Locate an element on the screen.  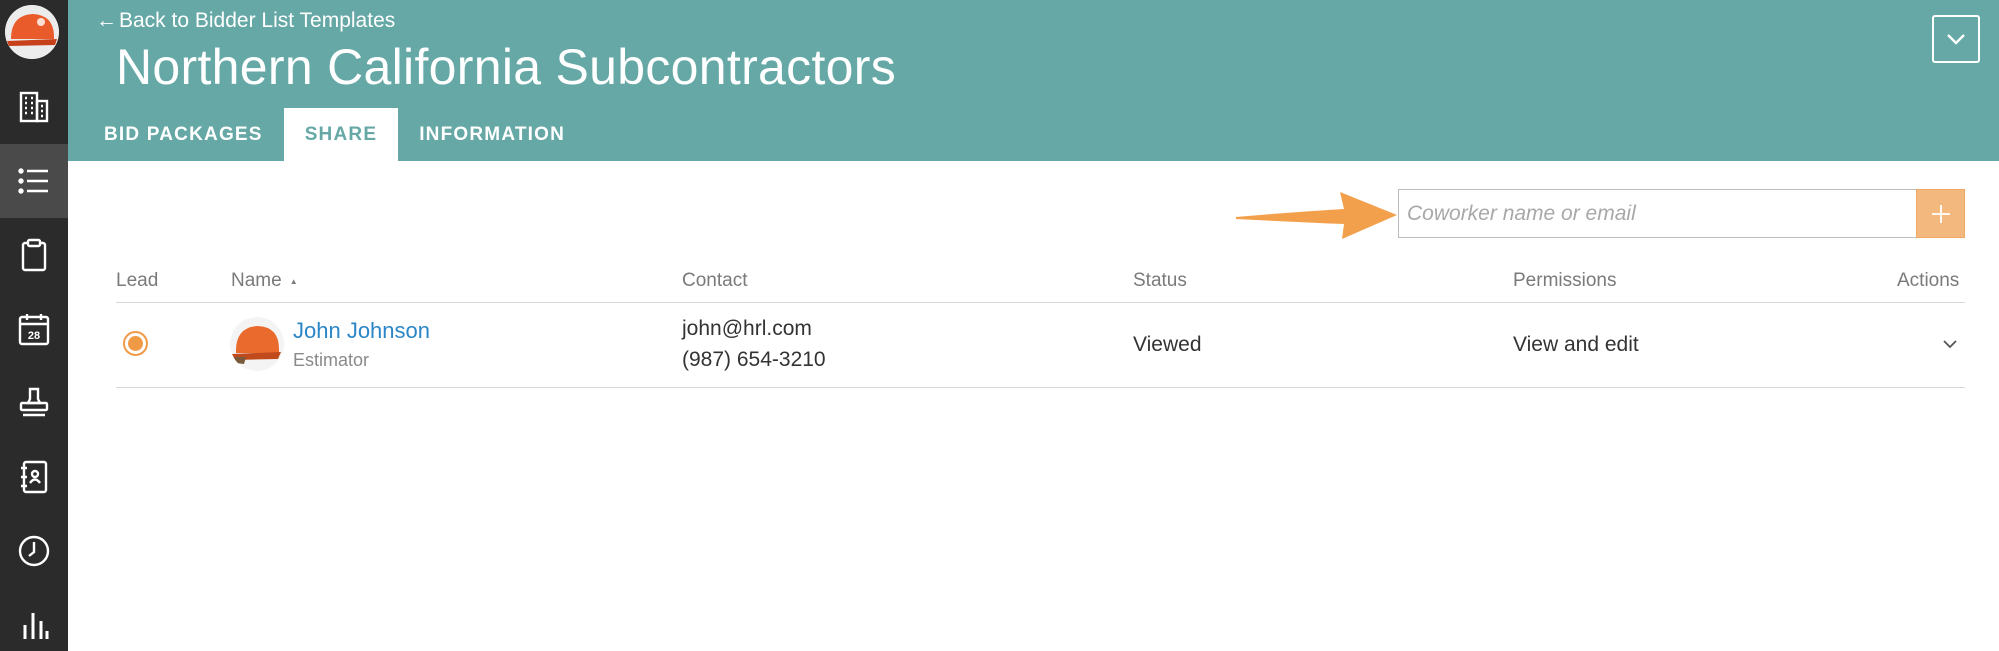
sidebar-item-reports is located at coordinates (34, 619).